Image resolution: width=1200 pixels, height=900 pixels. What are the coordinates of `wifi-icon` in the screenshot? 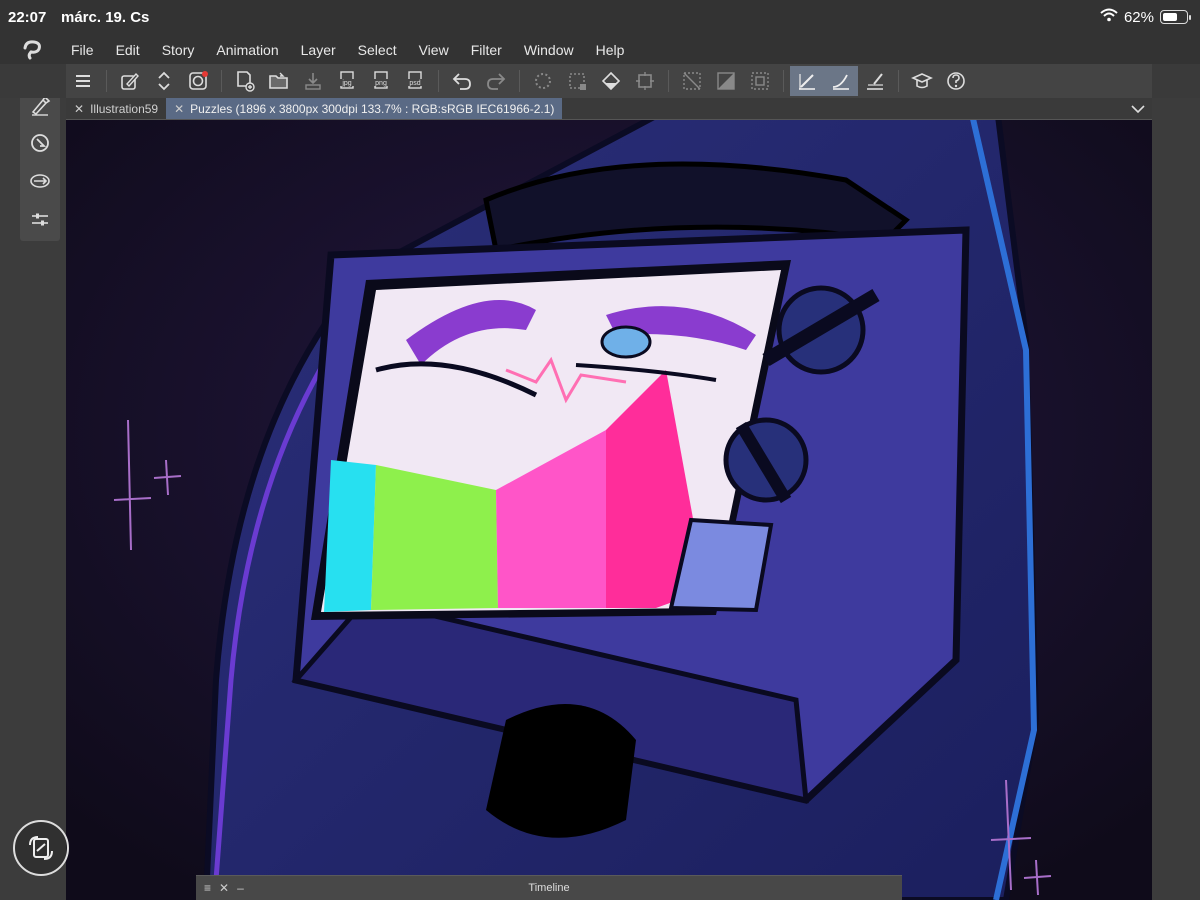 It's located at (1109, 17).